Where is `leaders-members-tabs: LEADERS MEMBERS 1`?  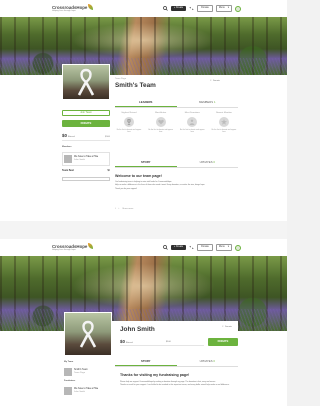 leaders-members-tabs: LEADERS MEMBERS 1 is located at coordinates (176, 104).